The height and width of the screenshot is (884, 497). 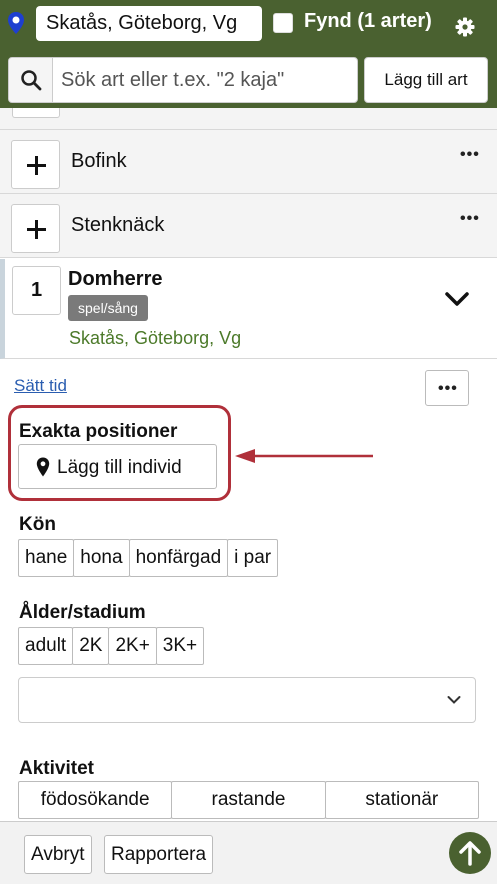 I want to click on age-option: 3K+, so click(x=180, y=646).